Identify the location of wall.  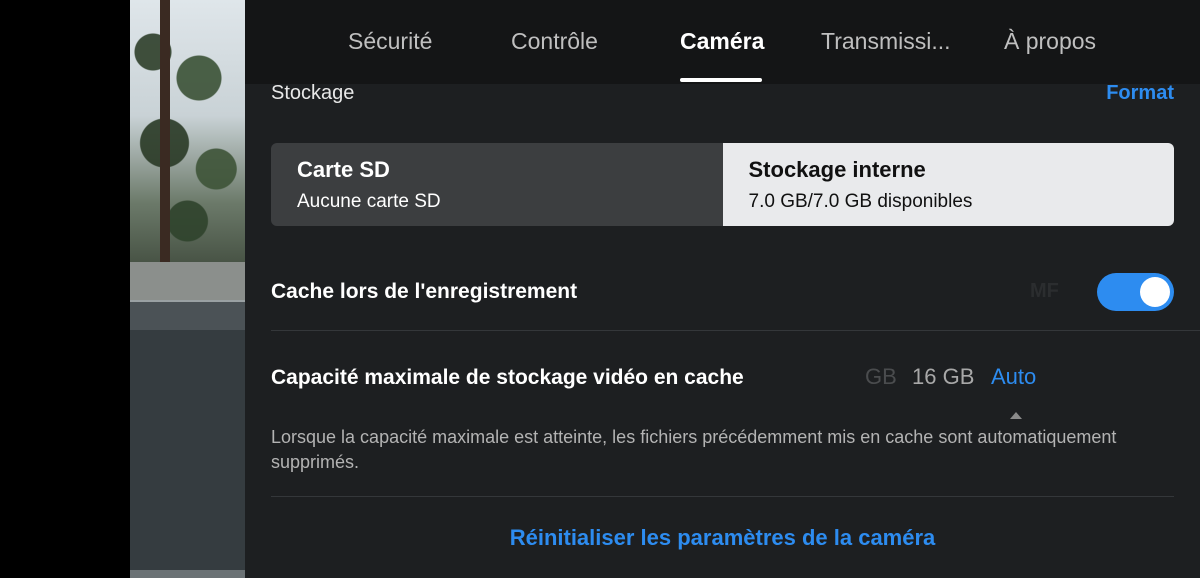
(187, 282).